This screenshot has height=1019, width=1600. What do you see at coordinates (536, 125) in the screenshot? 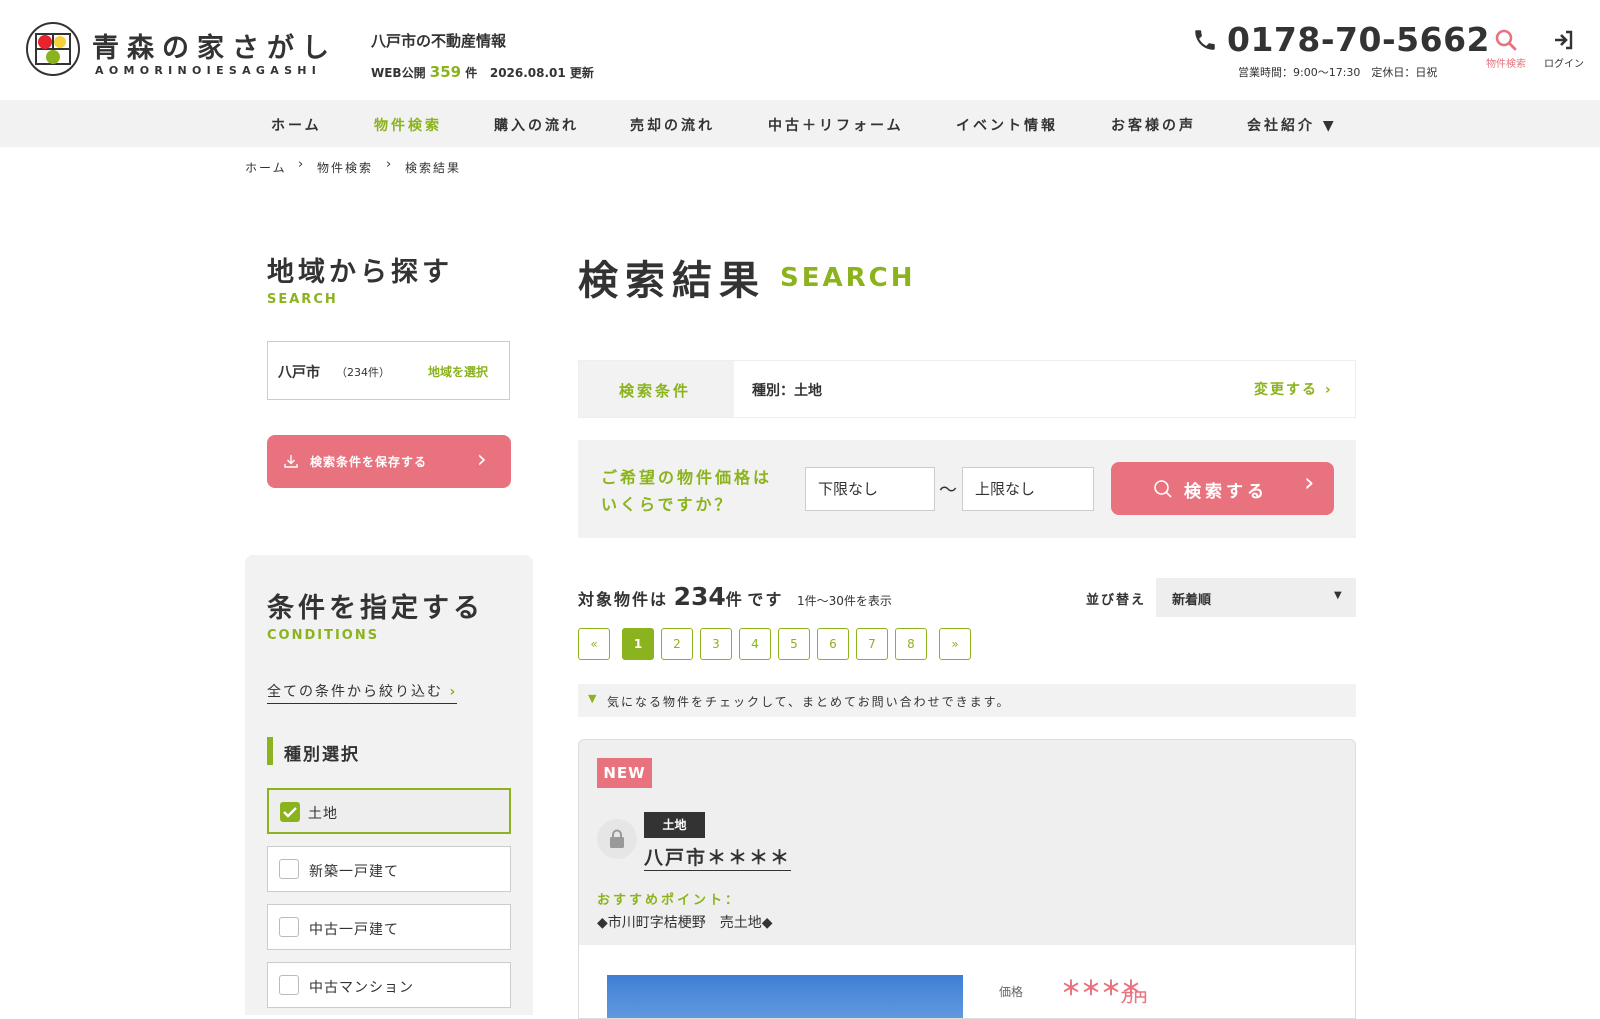
I see `nav-purchase-flow: 購入の流れ` at bounding box center [536, 125].